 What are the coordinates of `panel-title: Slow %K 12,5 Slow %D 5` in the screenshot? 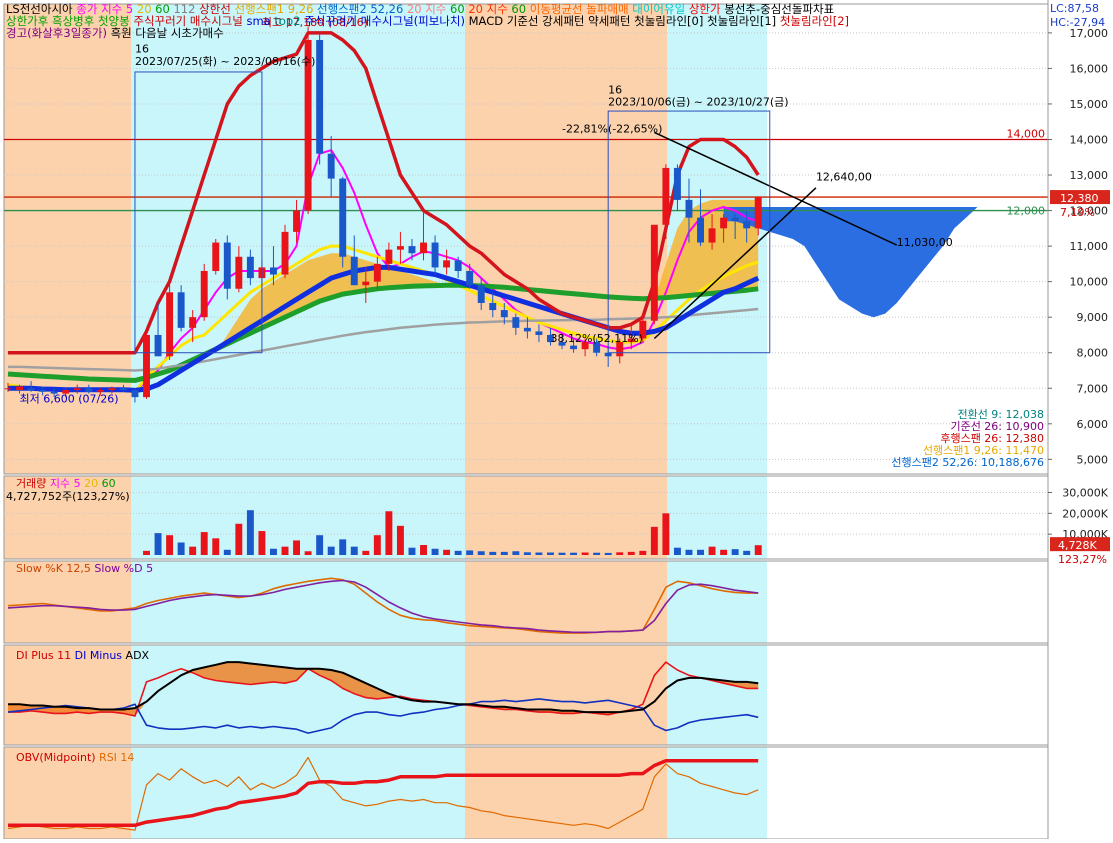 It's located at (84, 568).